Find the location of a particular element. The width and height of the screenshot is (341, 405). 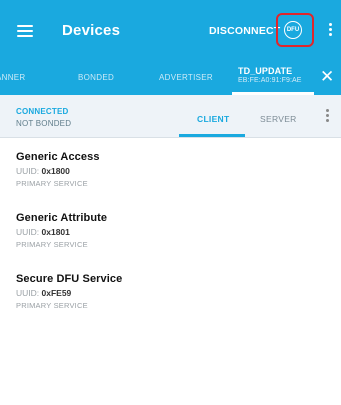

status-overflow-menu-icon is located at coordinates (327, 116).